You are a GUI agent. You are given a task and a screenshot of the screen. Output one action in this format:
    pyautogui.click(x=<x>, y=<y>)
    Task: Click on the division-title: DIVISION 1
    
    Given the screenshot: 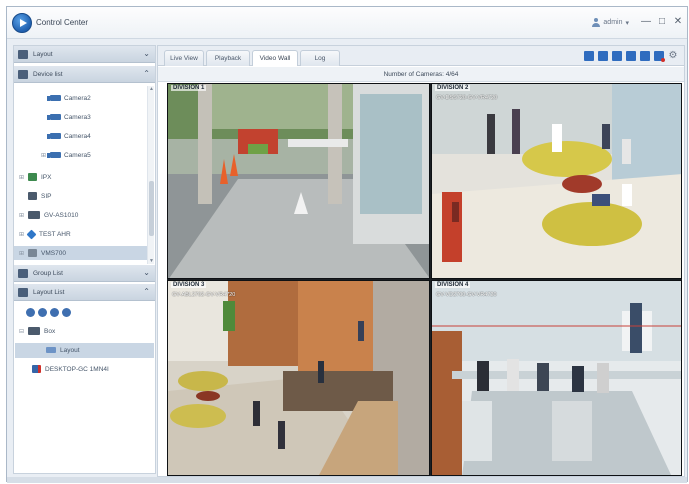 What is the action you would take?
    pyautogui.click(x=189, y=88)
    